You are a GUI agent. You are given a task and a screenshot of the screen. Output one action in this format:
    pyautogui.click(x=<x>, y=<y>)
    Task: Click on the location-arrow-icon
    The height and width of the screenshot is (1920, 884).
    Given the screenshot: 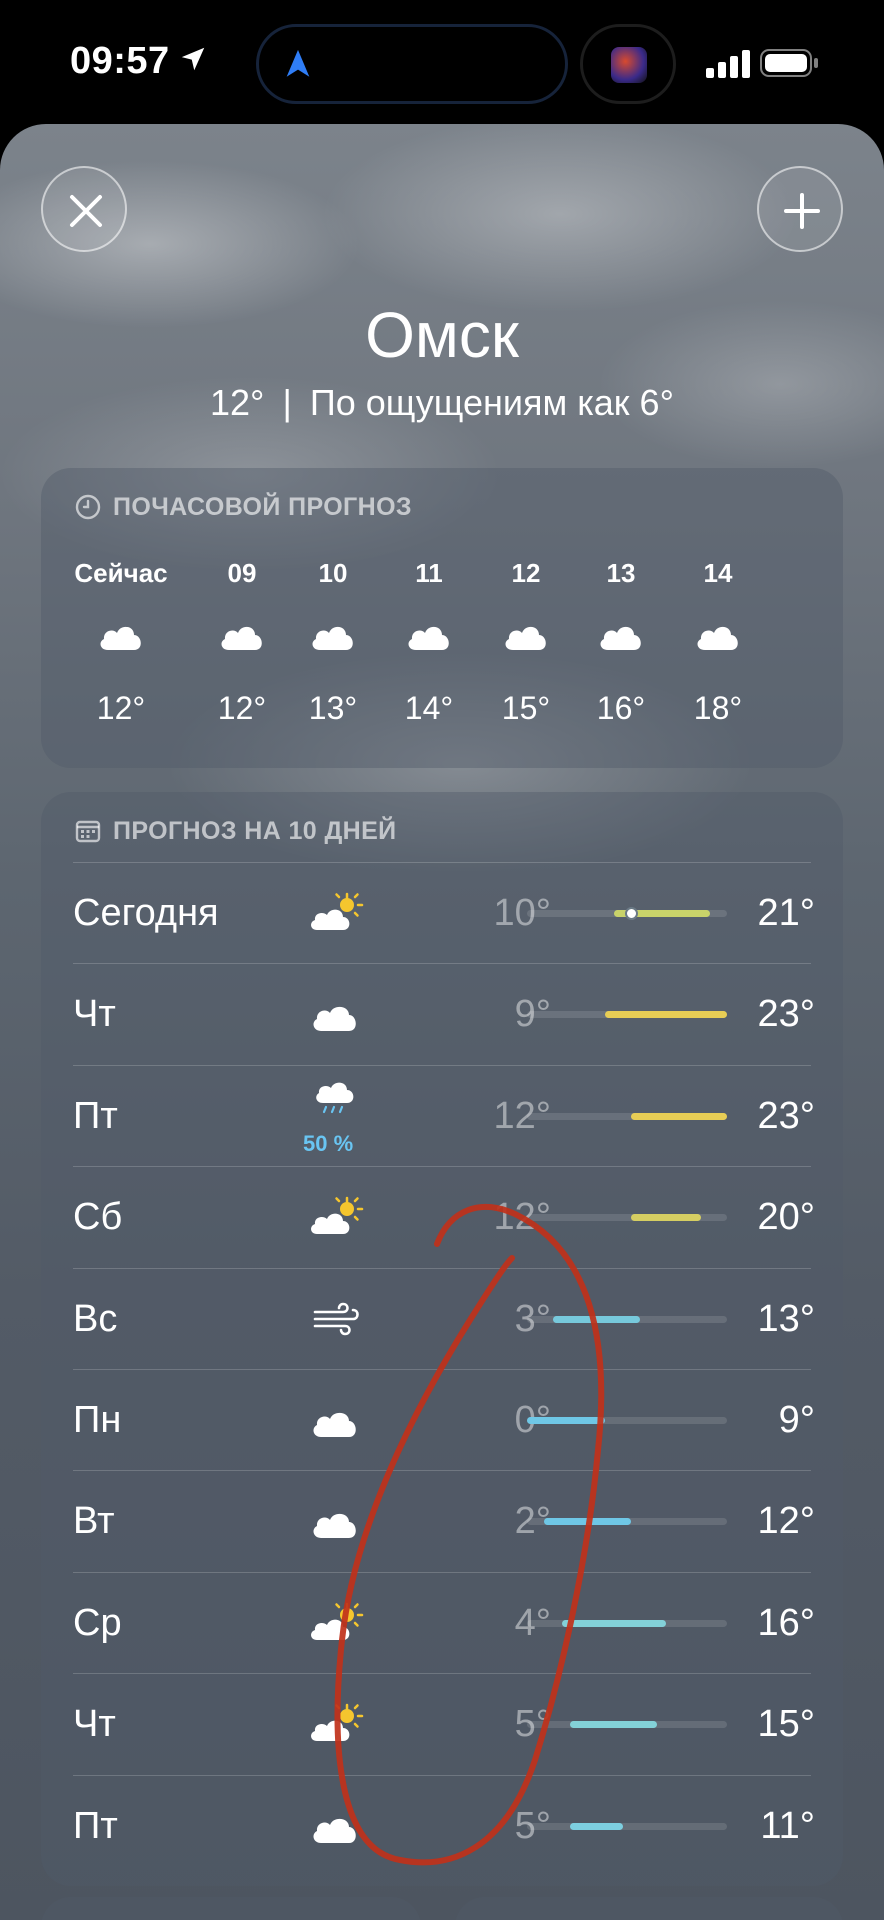 What is the action you would take?
    pyautogui.click(x=193, y=59)
    